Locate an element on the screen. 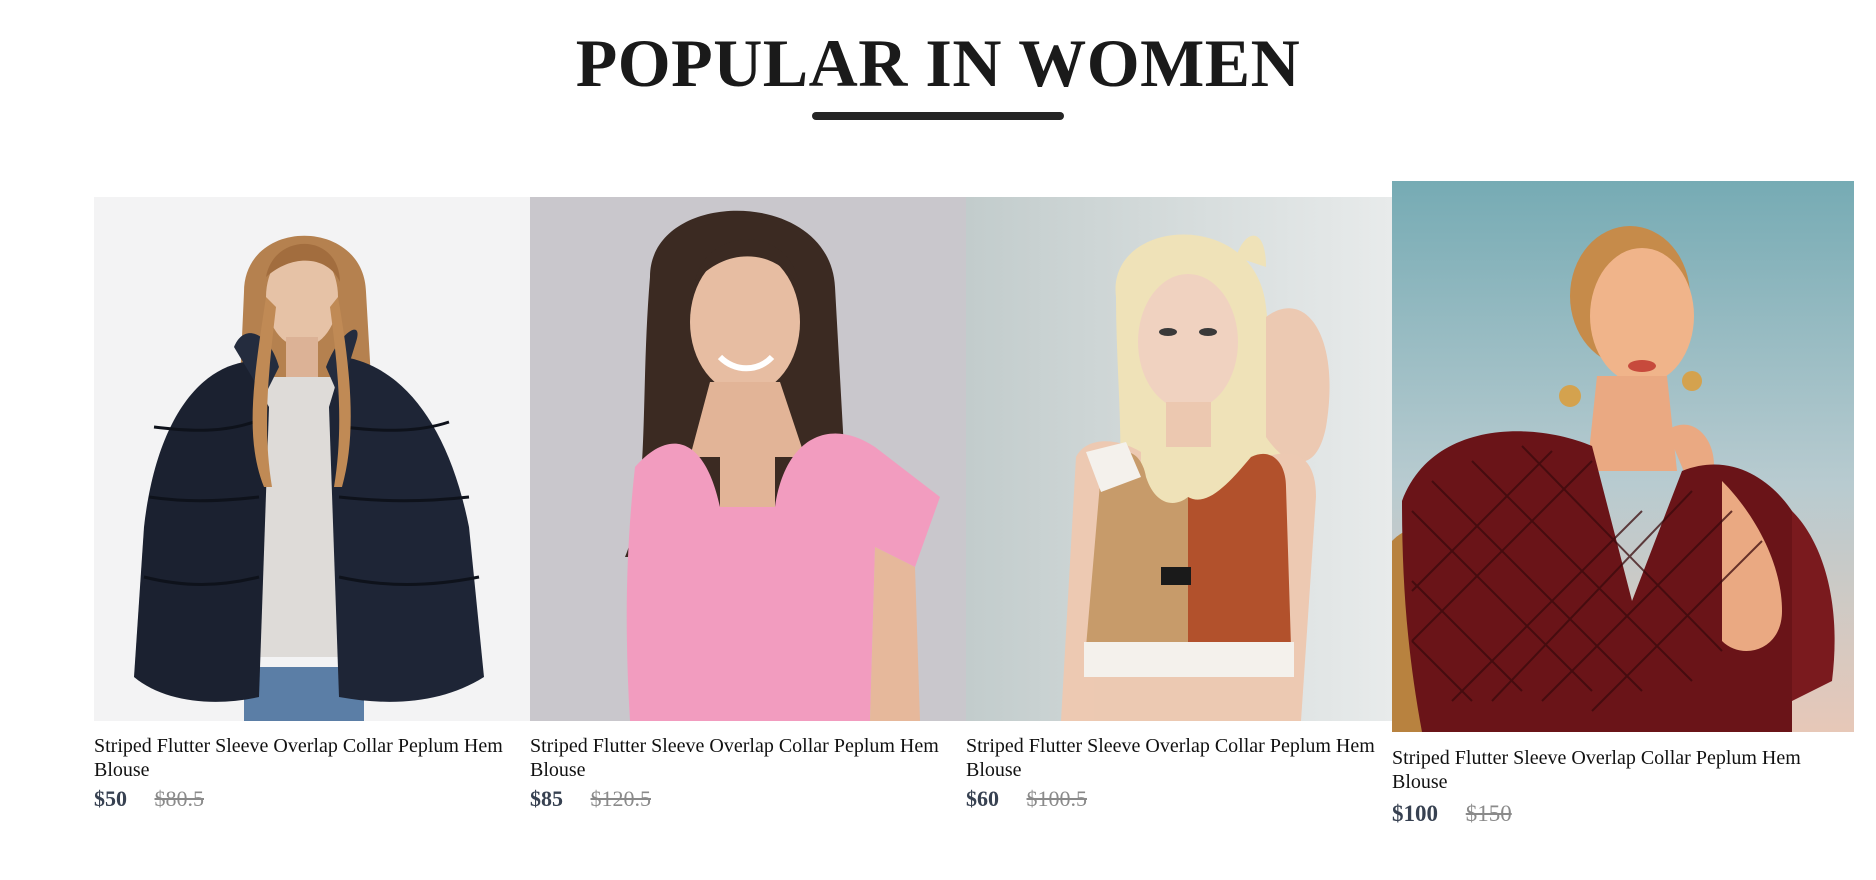 The width and height of the screenshot is (1876, 880). title-underline is located at coordinates (938, 116).